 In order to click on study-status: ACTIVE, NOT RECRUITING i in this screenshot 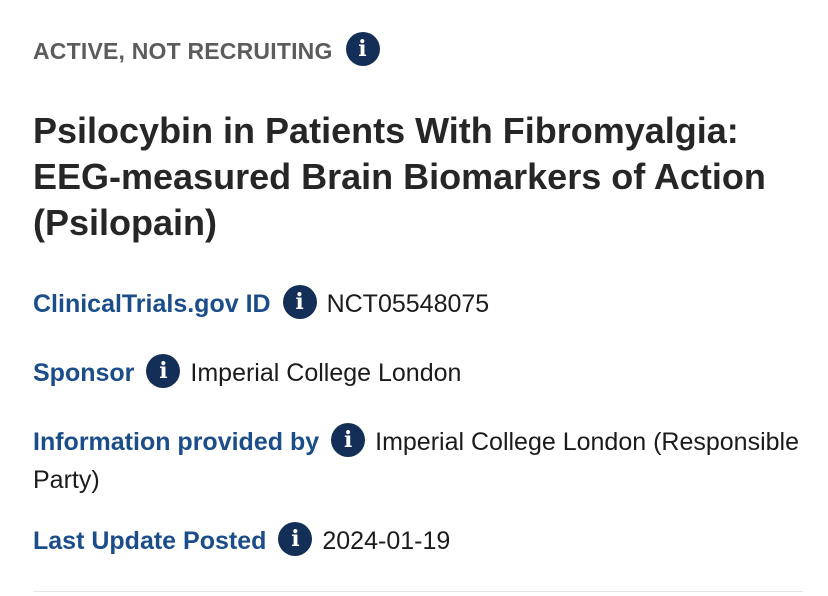, I will do `click(206, 49)`.